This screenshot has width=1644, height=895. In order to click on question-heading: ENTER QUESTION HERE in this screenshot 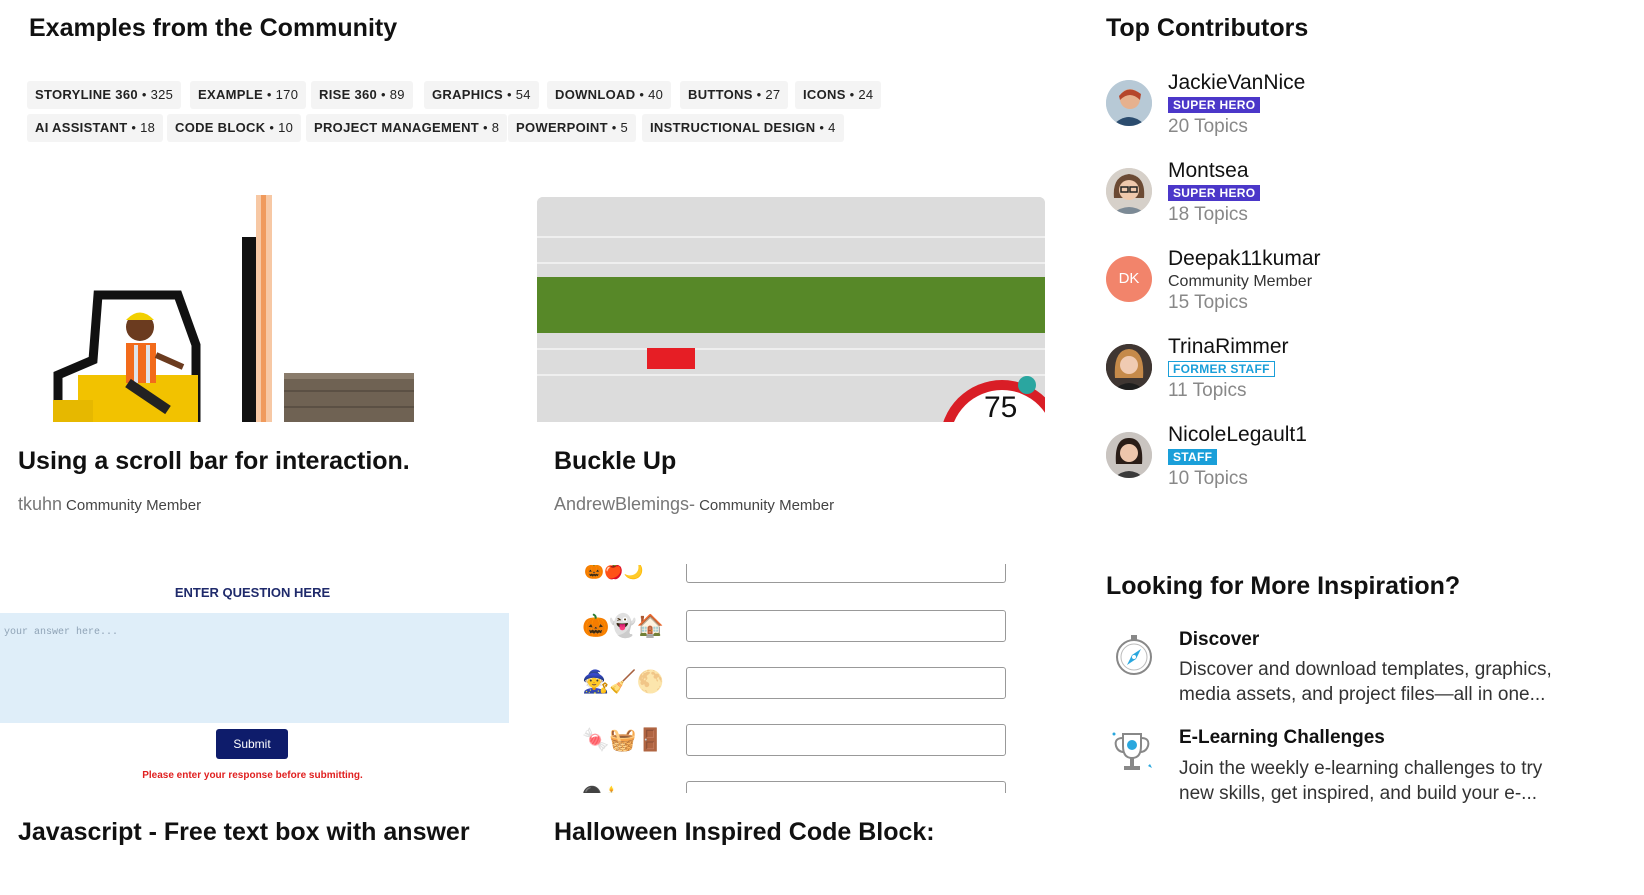, I will do `click(252, 592)`.